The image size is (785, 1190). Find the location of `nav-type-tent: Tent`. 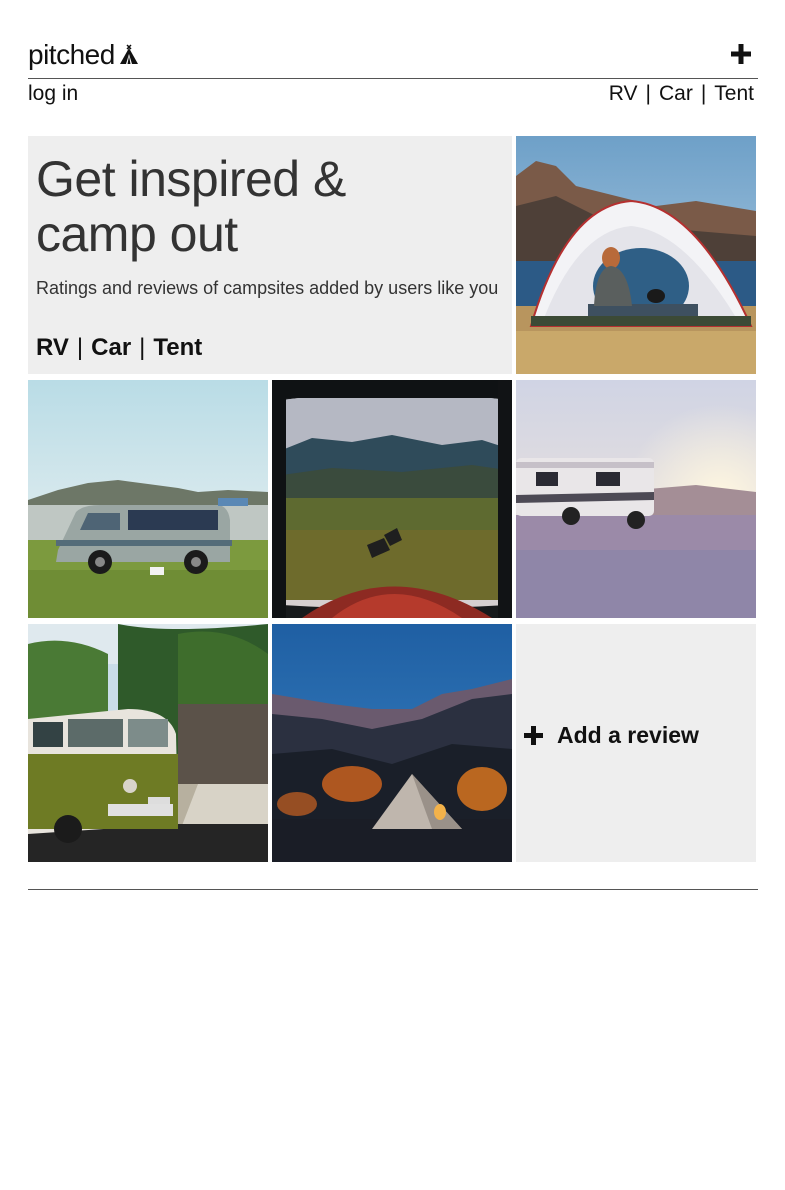

nav-type-tent: Tent is located at coordinates (734, 94).